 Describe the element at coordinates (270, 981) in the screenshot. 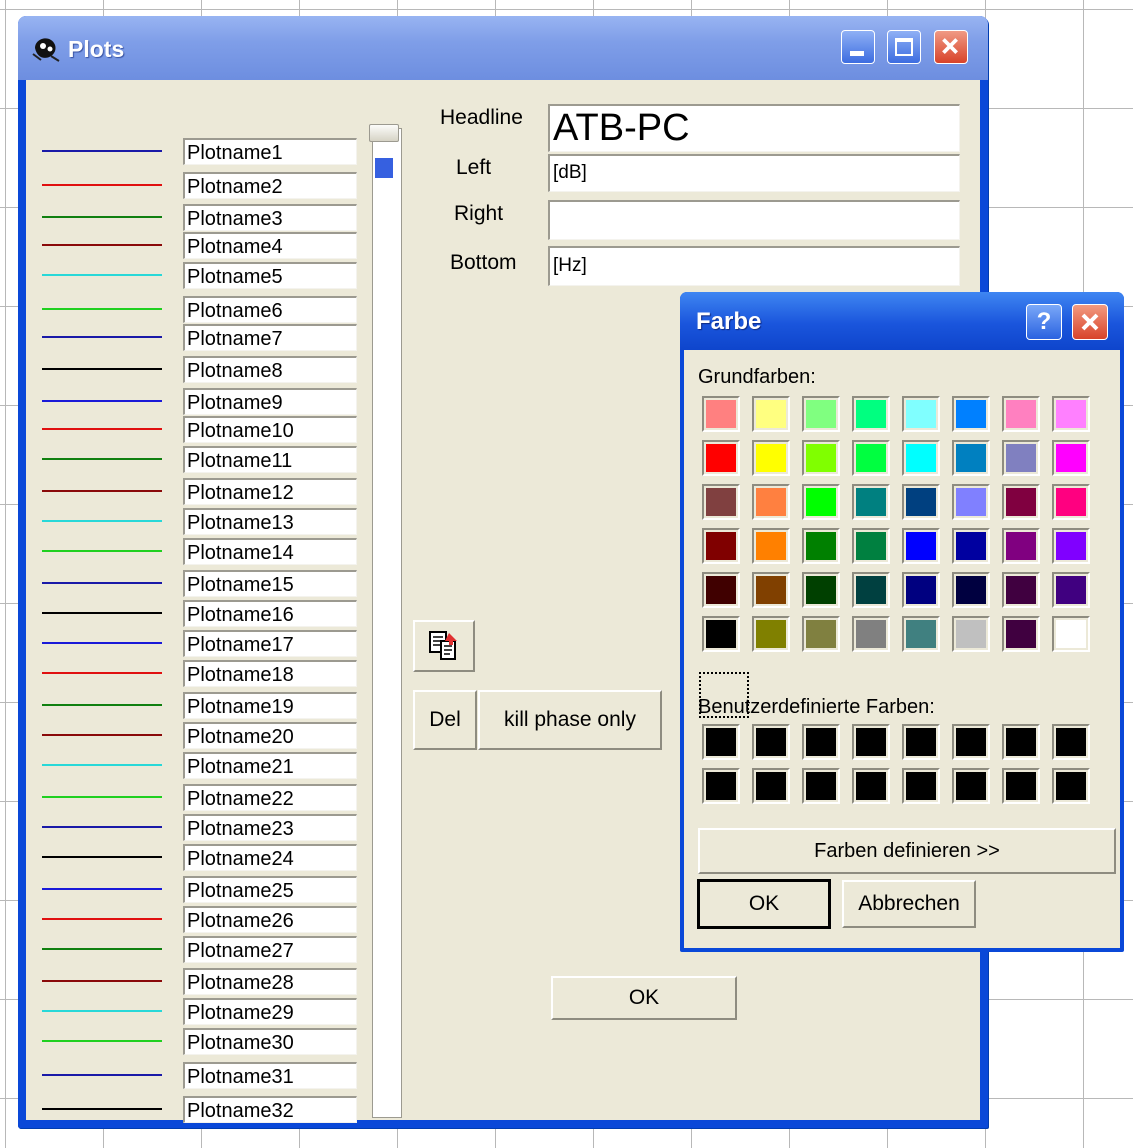

I see `plot-name-field: Plotname28` at that location.